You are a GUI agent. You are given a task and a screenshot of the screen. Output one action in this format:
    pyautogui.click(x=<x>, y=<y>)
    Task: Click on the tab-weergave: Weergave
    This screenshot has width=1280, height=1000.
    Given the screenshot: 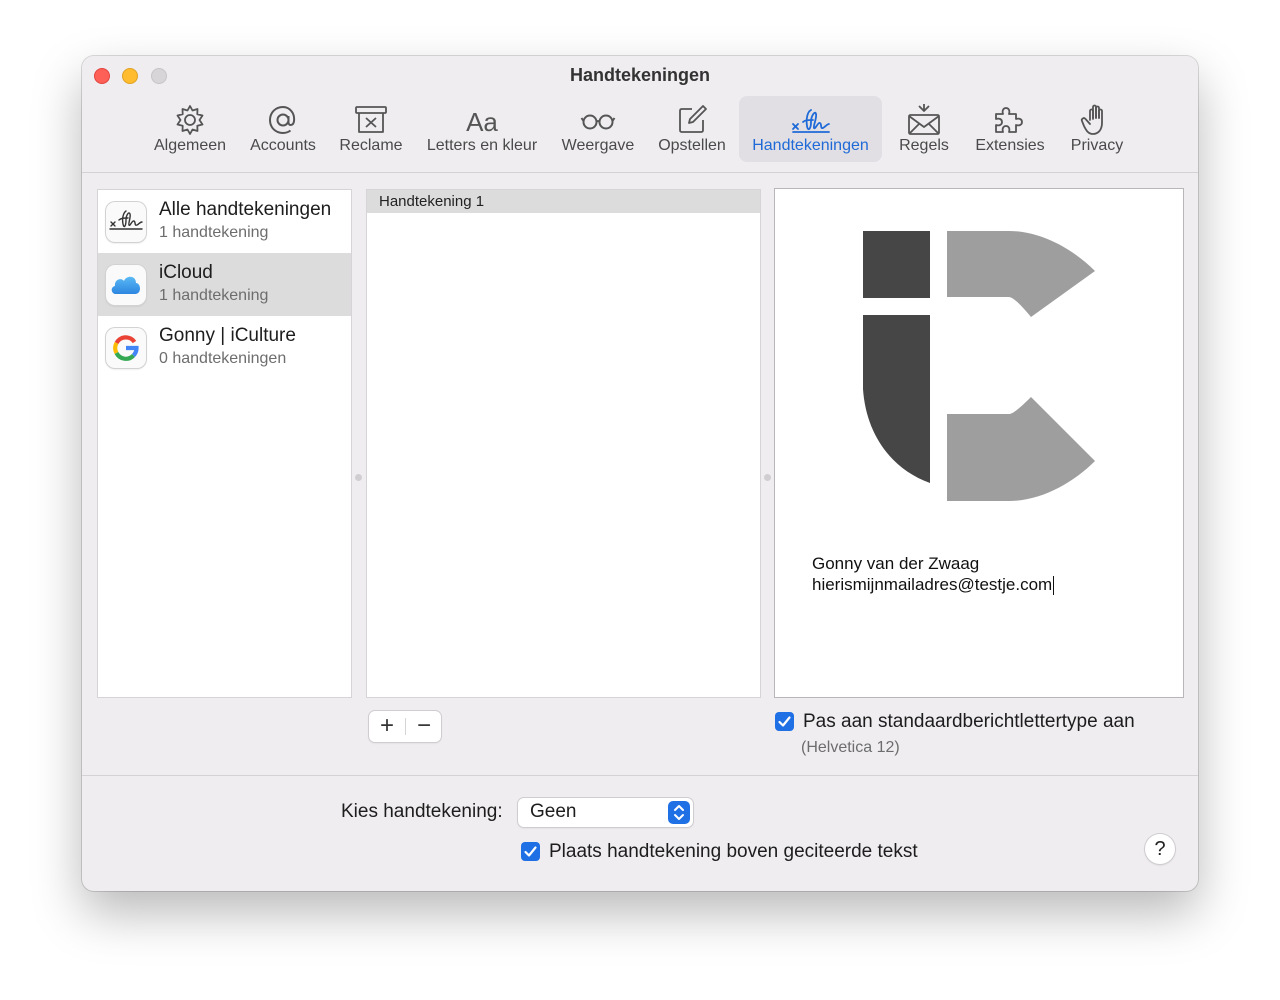 What is the action you would take?
    pyautogui.click(x=598, y=129)
    